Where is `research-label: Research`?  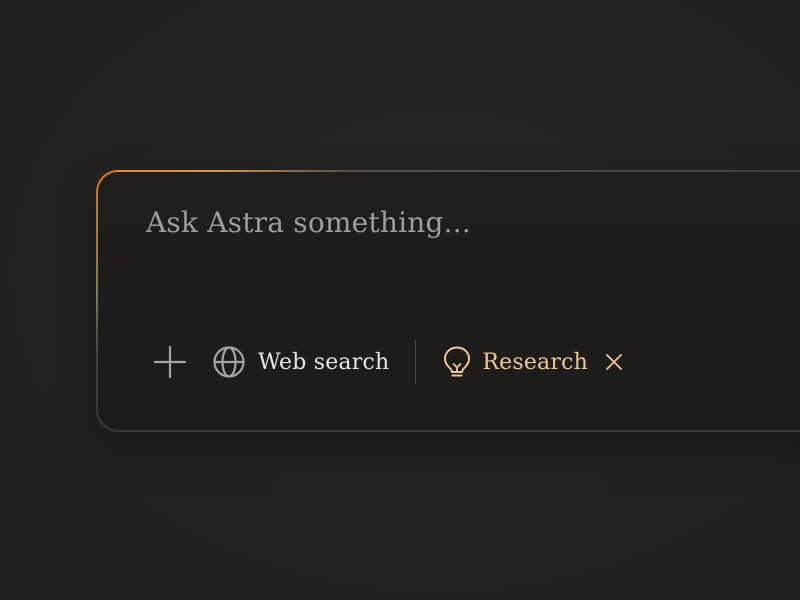 research-label: Research is located at coordinates (535, 362).